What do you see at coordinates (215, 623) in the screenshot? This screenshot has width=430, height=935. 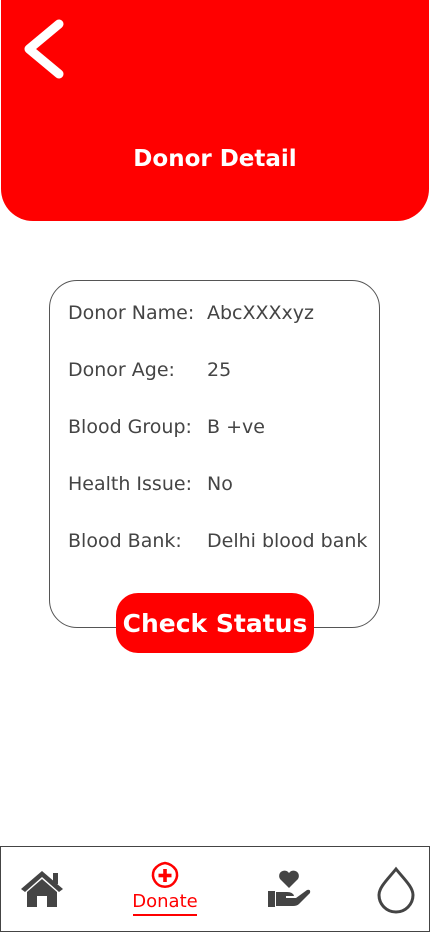 I see `check-status-button: Check Status` at bounding box center [215, 623].